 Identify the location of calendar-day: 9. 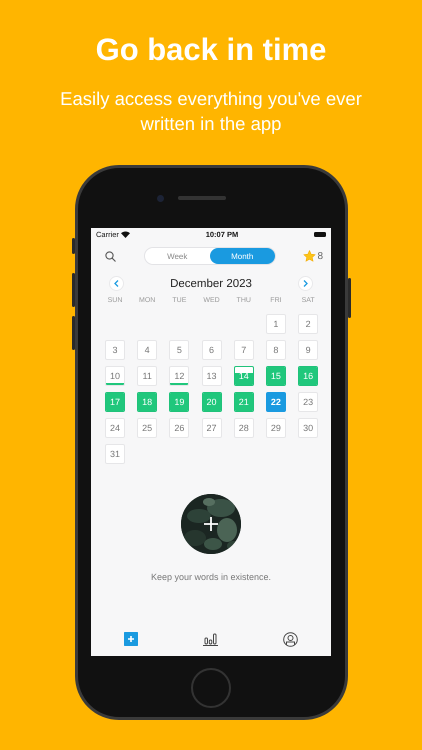
(308, 350).